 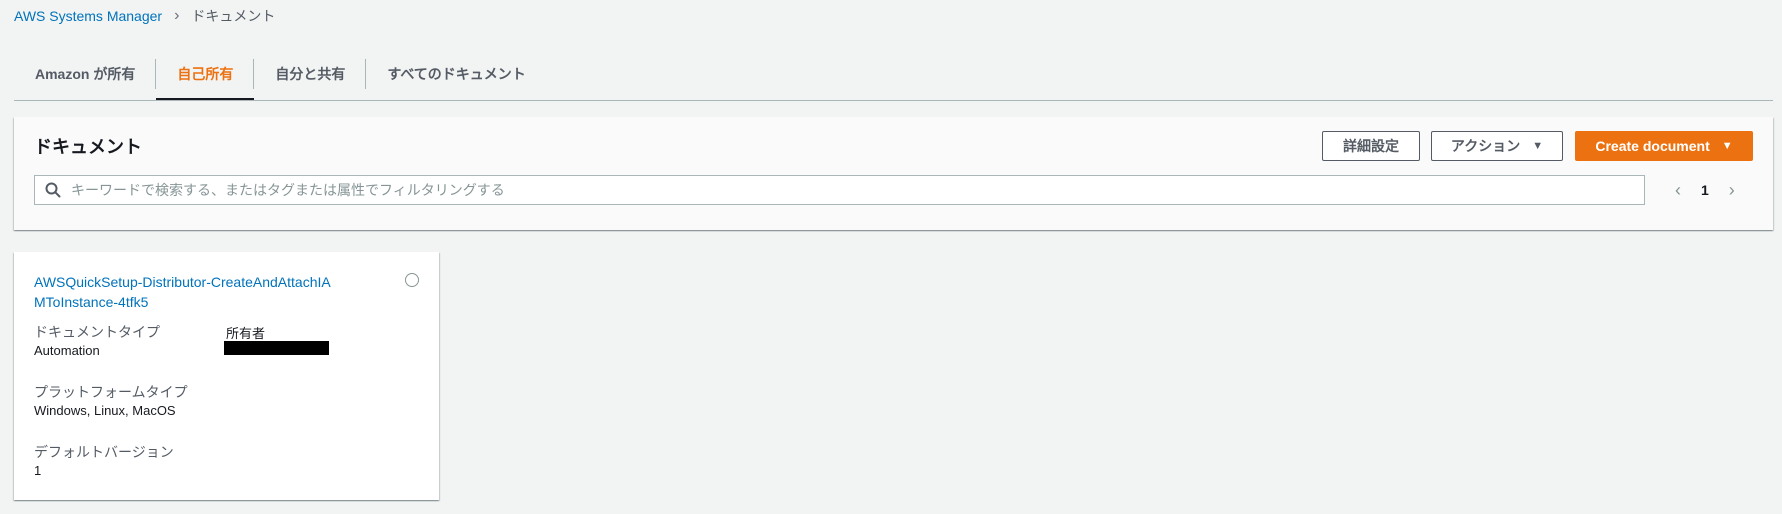 I want to click on tab-label: 自分と共有, so click(x=310, y=74).